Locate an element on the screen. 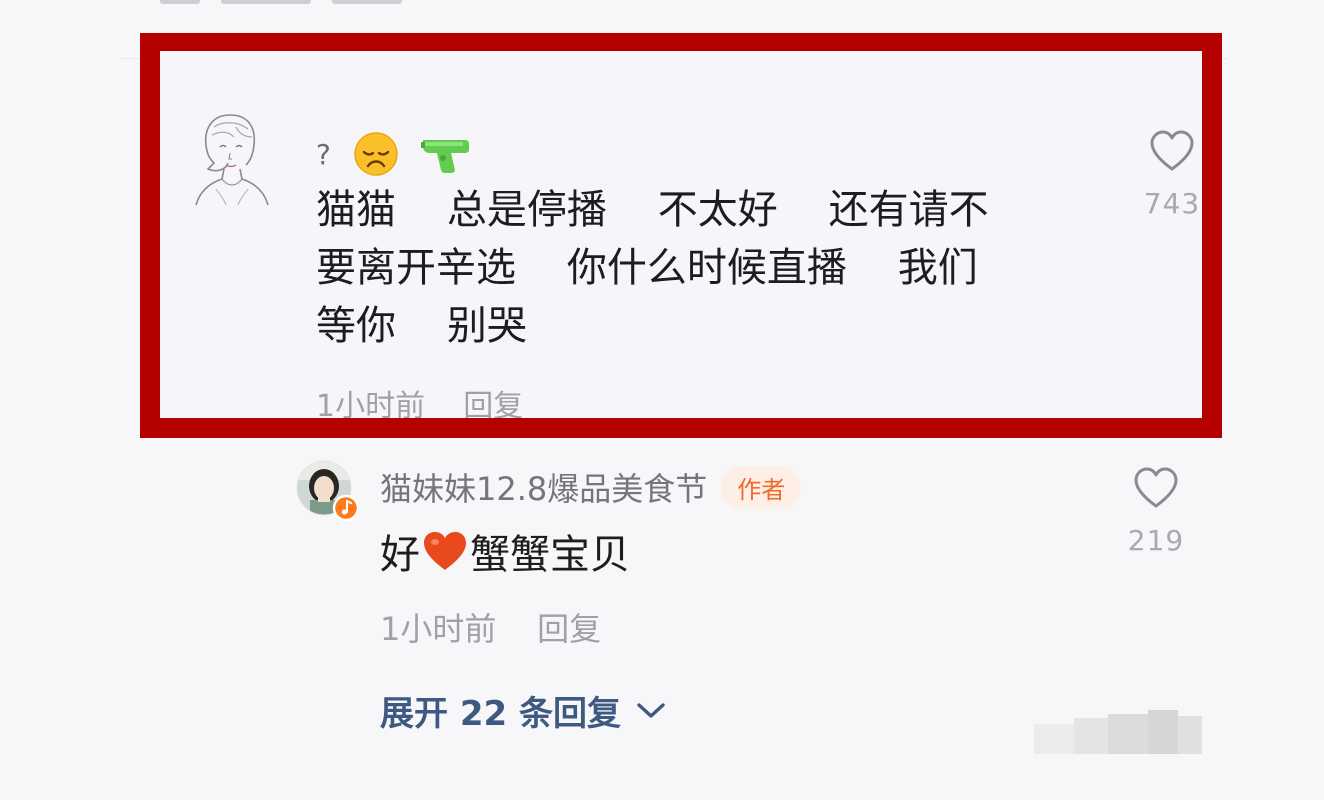 The image size is (1324, 800). reply-text: 好 蟹蟹宝贝 is located at coordinates (505, 551).